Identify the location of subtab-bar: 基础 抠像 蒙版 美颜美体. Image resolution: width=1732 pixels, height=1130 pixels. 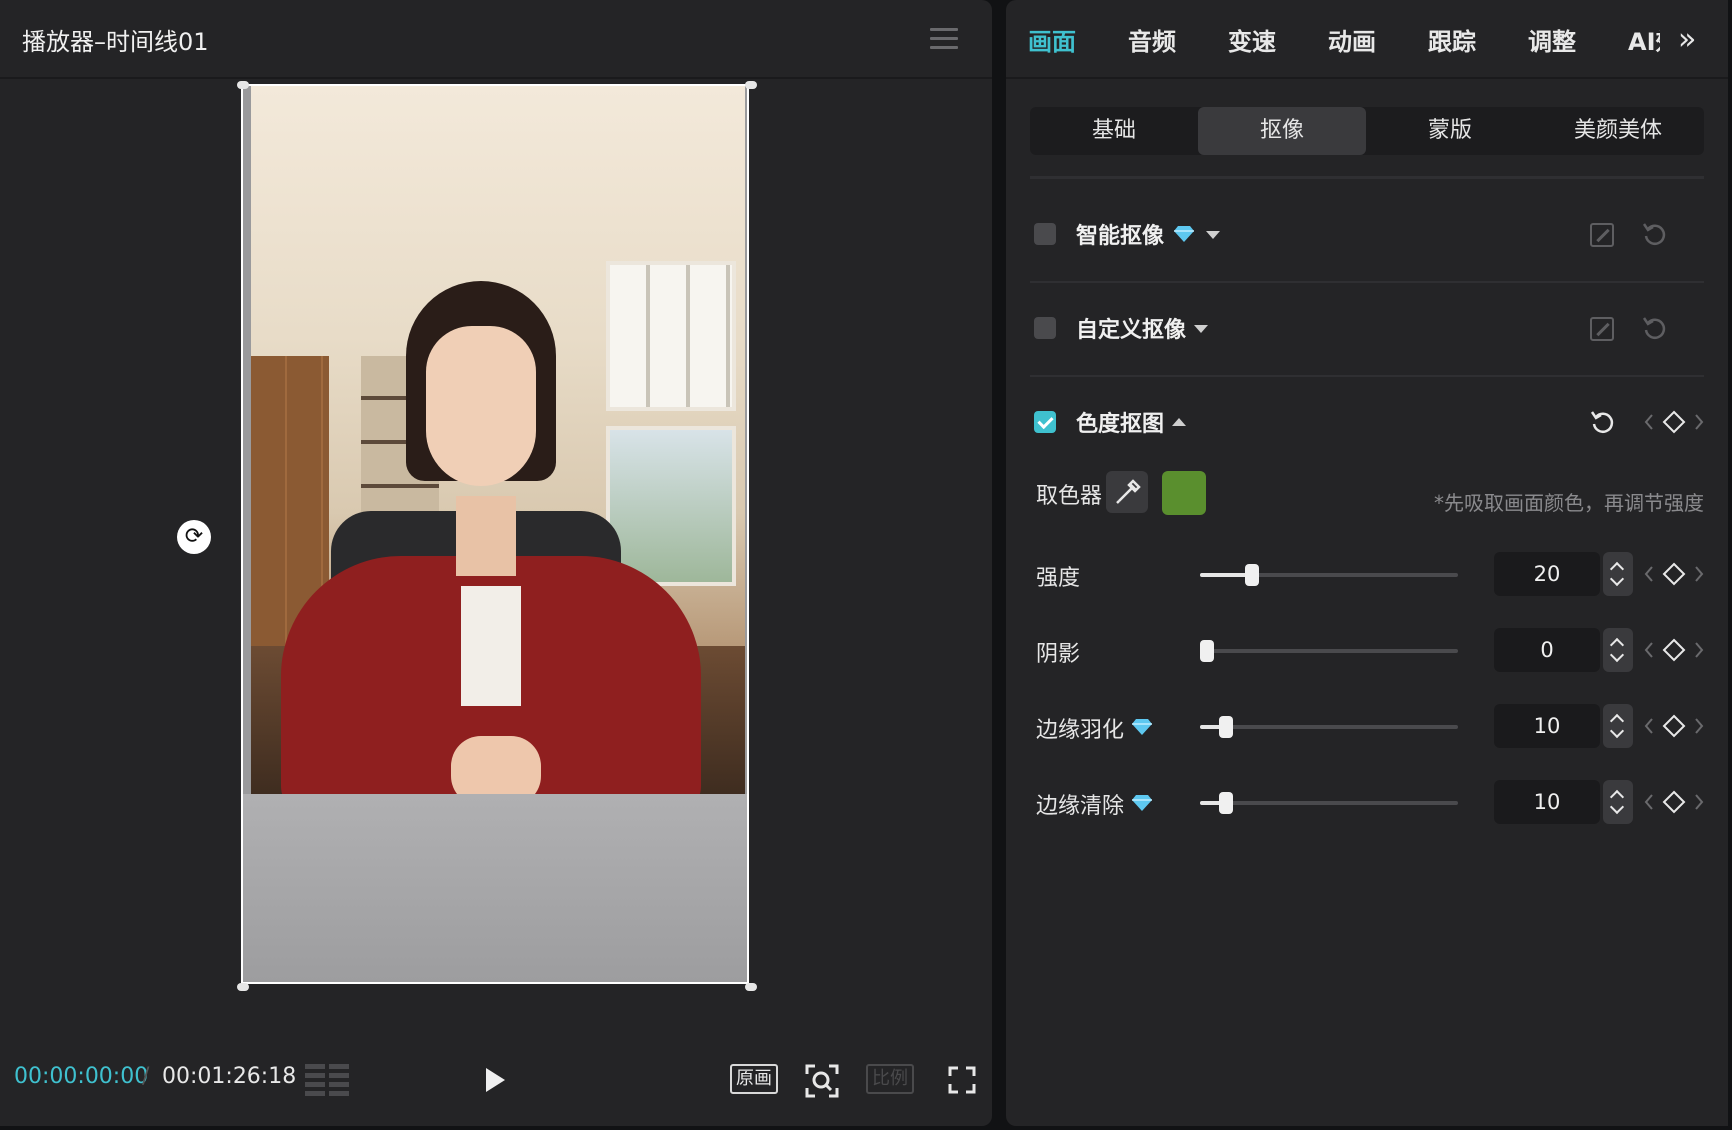
(1367, 131).